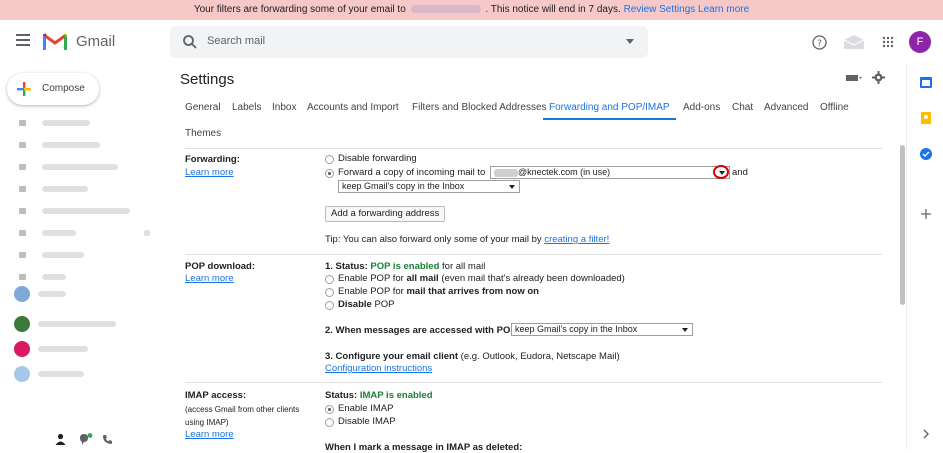 This screenshot has height=453, width=943. I want to click on pop-learn-more-link: Learn more, so click(209, 278).